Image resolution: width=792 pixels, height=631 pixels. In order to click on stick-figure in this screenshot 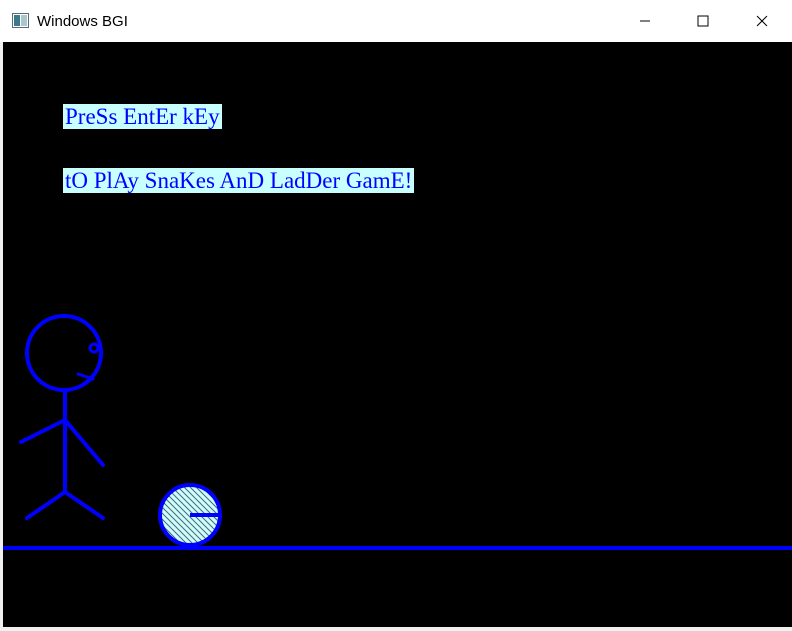, I will do `click(62, 417)`.